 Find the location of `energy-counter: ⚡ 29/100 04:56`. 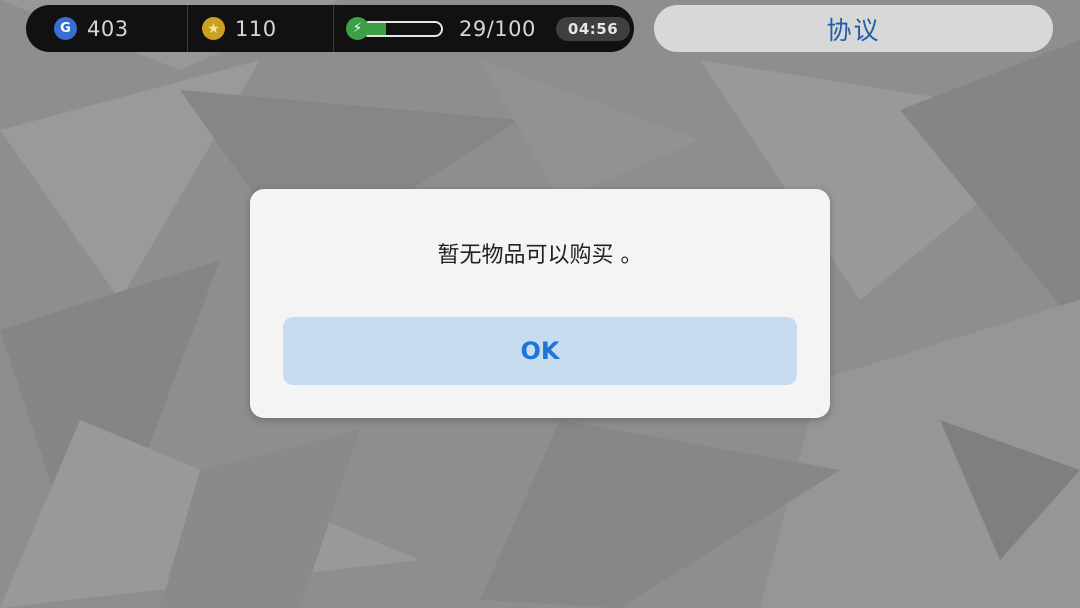

energy-counter: ⚡ 29/100 04:56 is located at coordinates (484, 28).